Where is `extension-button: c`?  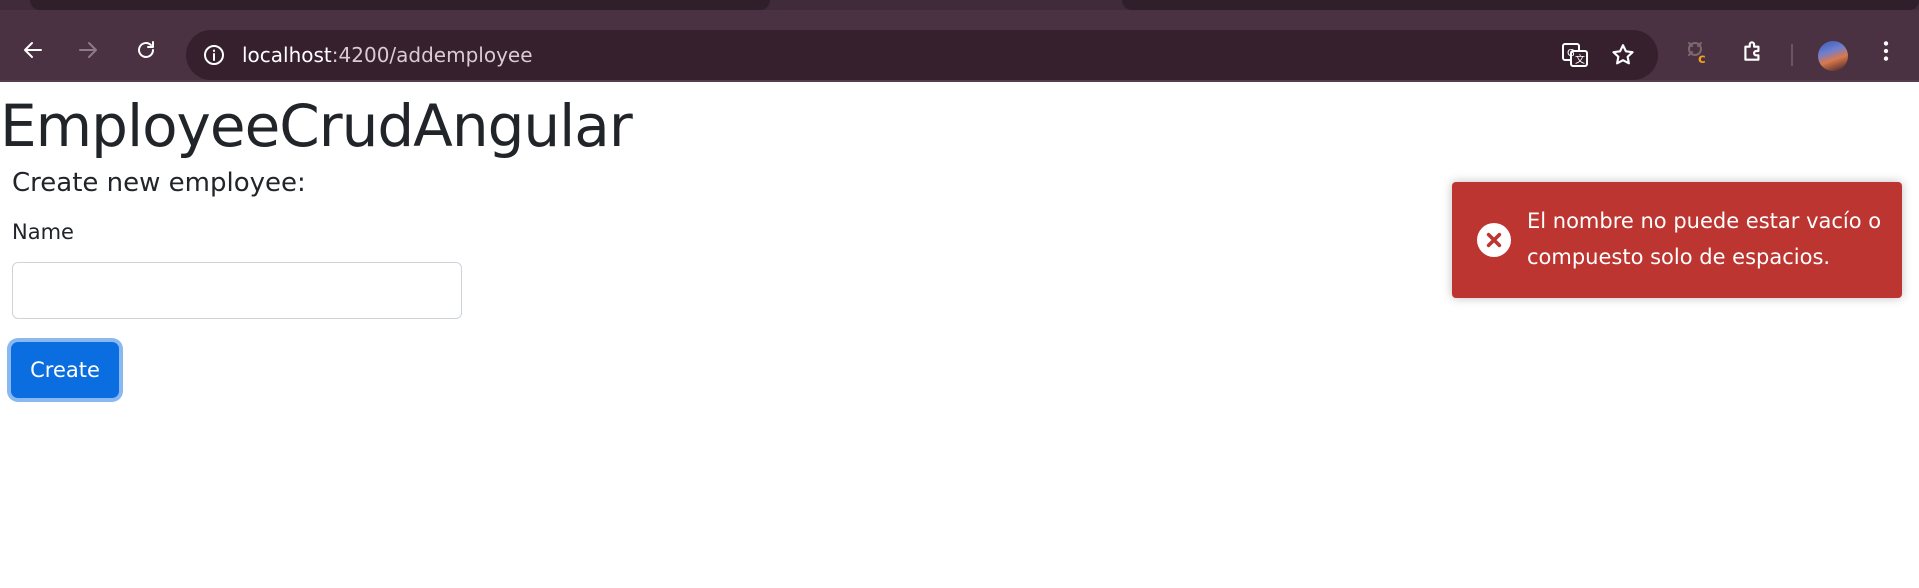
extension-button: c is located at coordinates (1698, 51).